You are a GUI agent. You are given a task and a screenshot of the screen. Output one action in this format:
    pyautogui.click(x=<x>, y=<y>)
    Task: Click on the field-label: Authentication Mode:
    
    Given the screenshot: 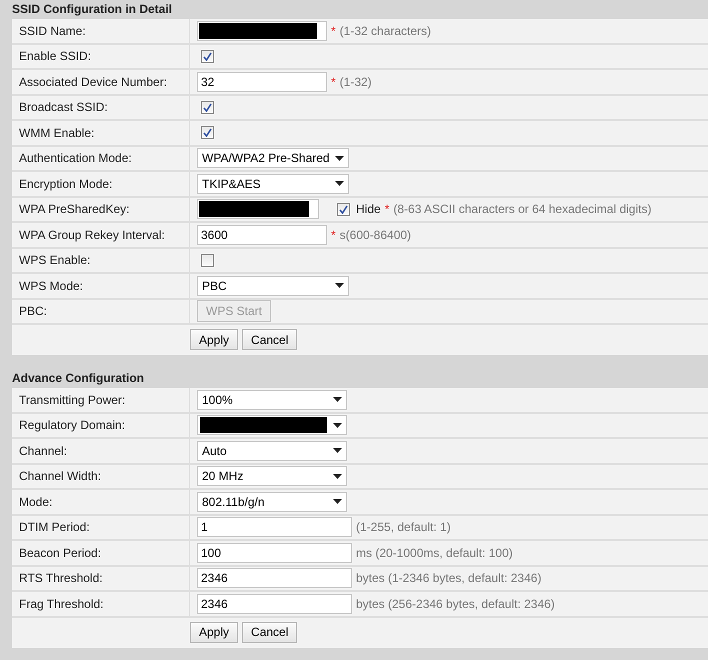 What is the action you would take?
    pyautogui.click(x=75, y=158)
    